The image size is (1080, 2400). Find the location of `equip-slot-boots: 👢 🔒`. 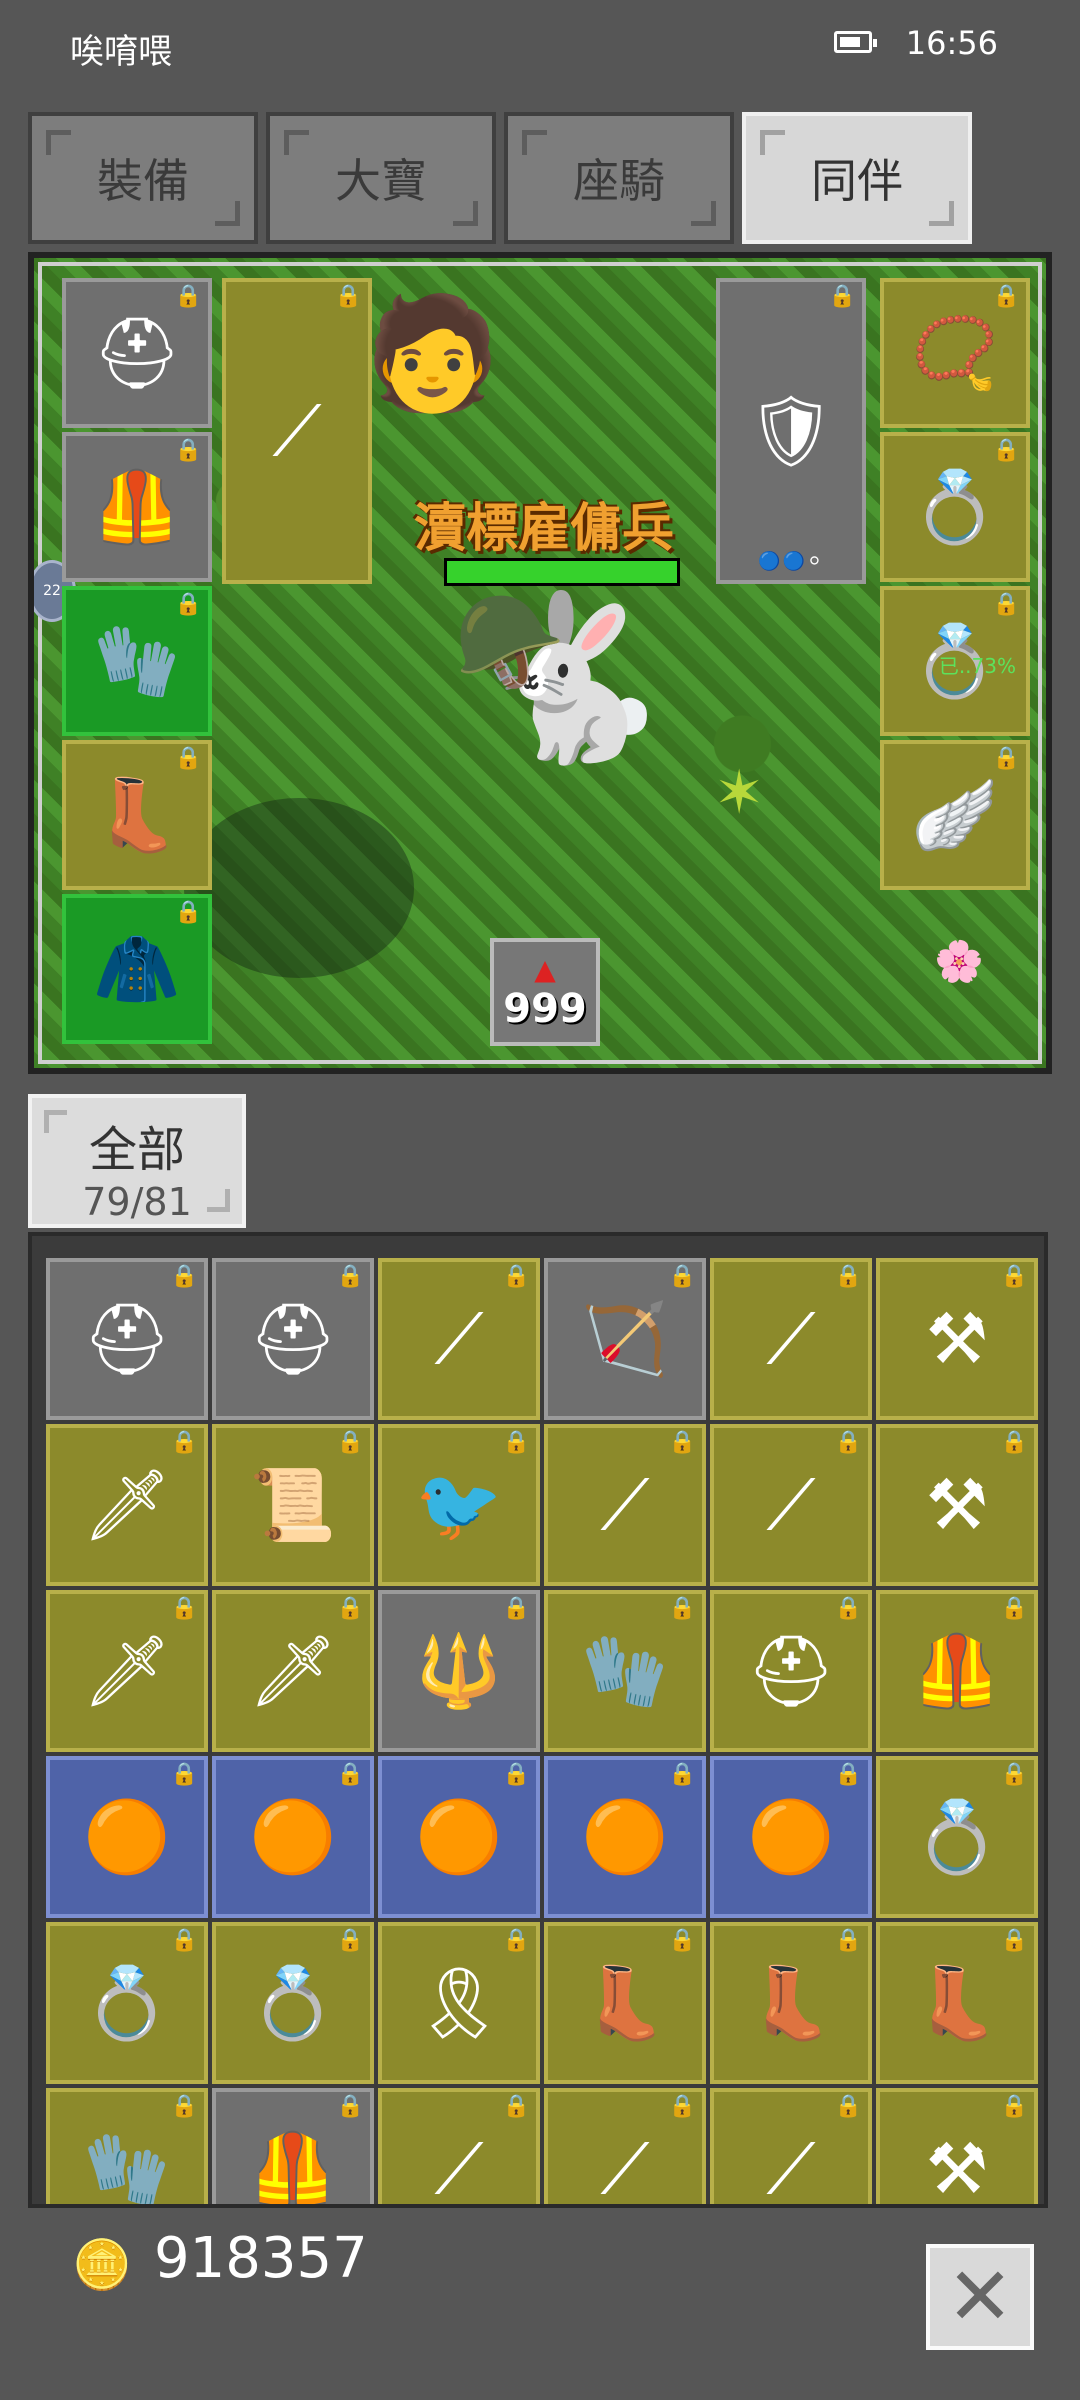

equip-slot-boots: 👢 🔒 is located at coordinates (137, 815).